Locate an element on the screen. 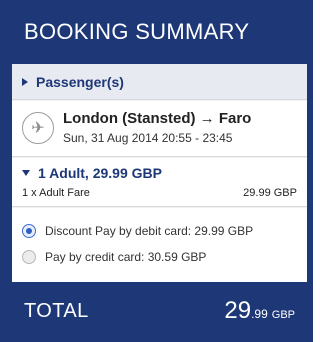 This screenshot has height=342, width=320. credit-radio is located at coordinates (29, 257).